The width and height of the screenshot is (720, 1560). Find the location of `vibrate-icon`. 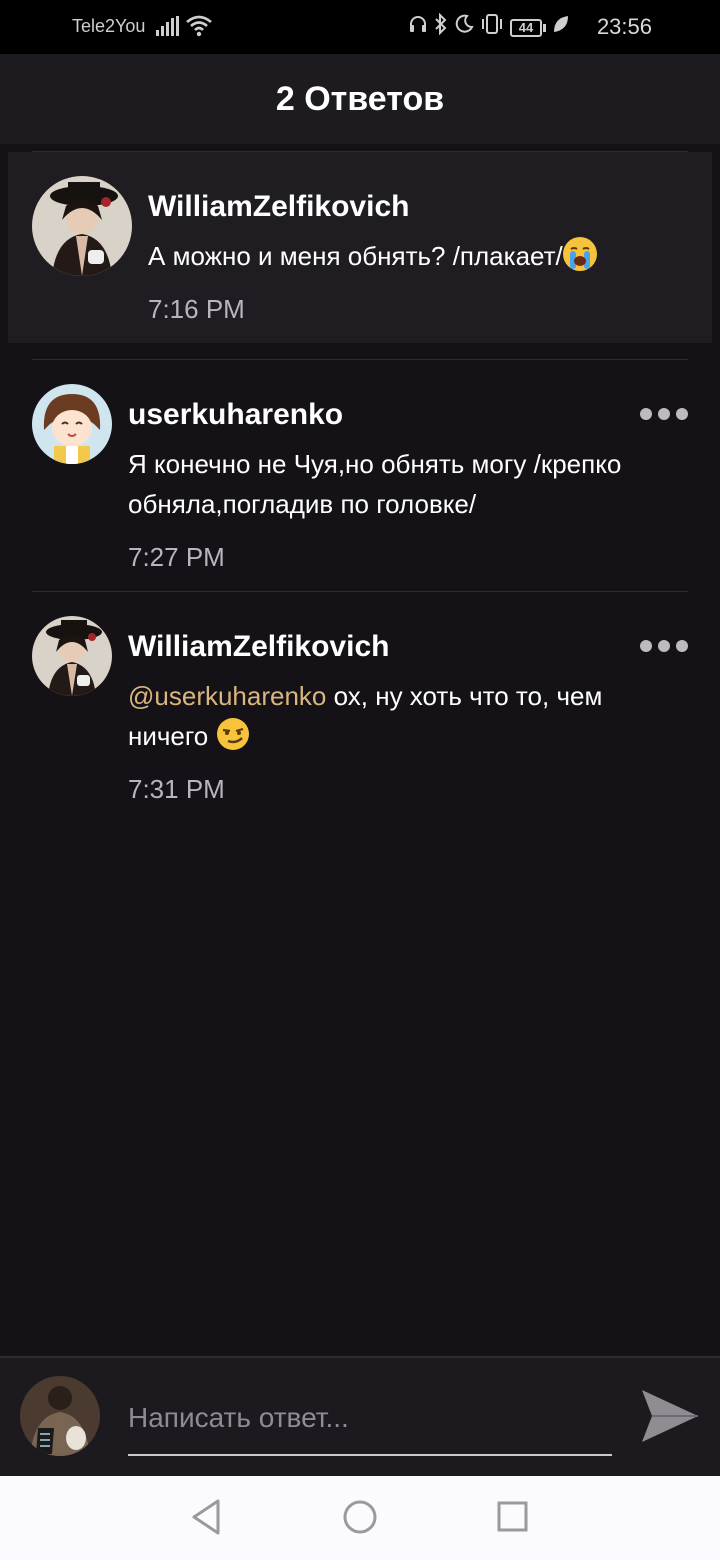

vibrate-icon is located at coordinates (492, 27).